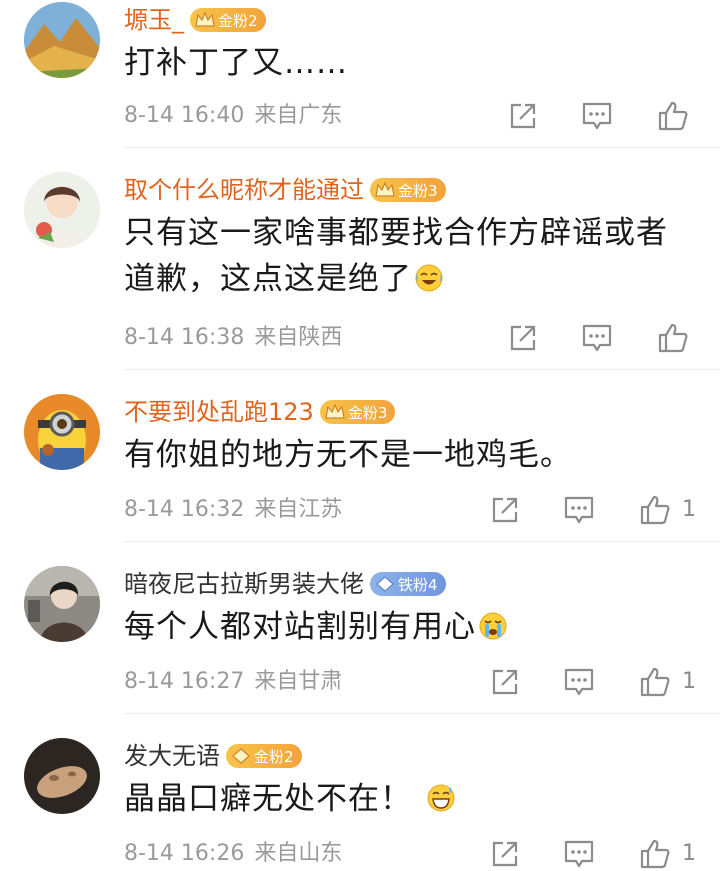  What do you see at coordinates (418, 584) in the screenshot?
I see `badge-label: 铁粉4` at bounding box center [418, 584].